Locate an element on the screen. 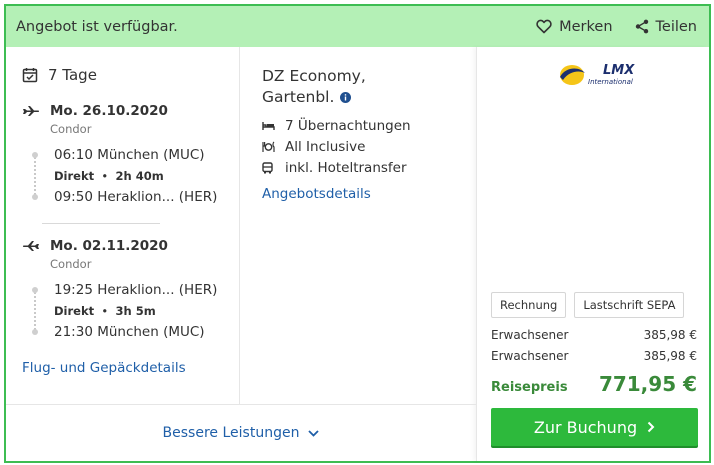 Image resolution: width=714 pixels, height=465 pixels. info-icon is located at coordinates (346, 98).